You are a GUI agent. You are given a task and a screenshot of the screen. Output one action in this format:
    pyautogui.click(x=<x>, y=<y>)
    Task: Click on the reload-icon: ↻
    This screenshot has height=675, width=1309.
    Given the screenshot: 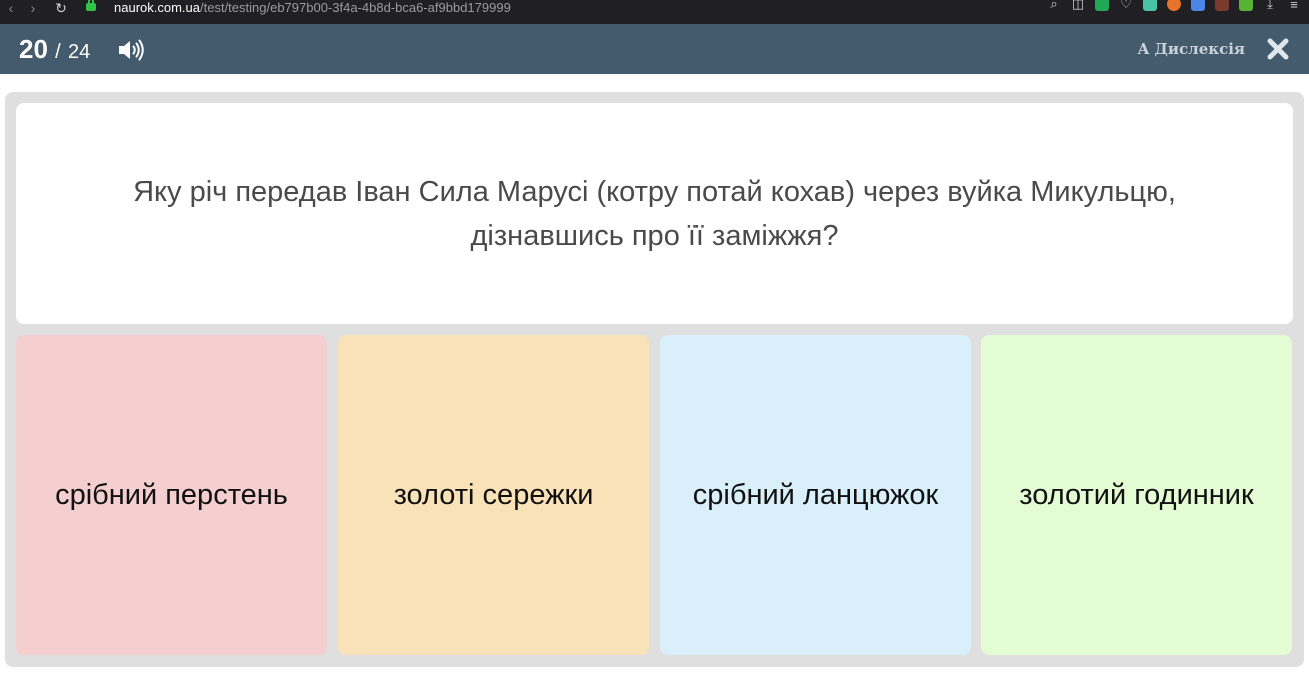 What is the action you would take?
    pyautogui.click(x=61, y=8)
    